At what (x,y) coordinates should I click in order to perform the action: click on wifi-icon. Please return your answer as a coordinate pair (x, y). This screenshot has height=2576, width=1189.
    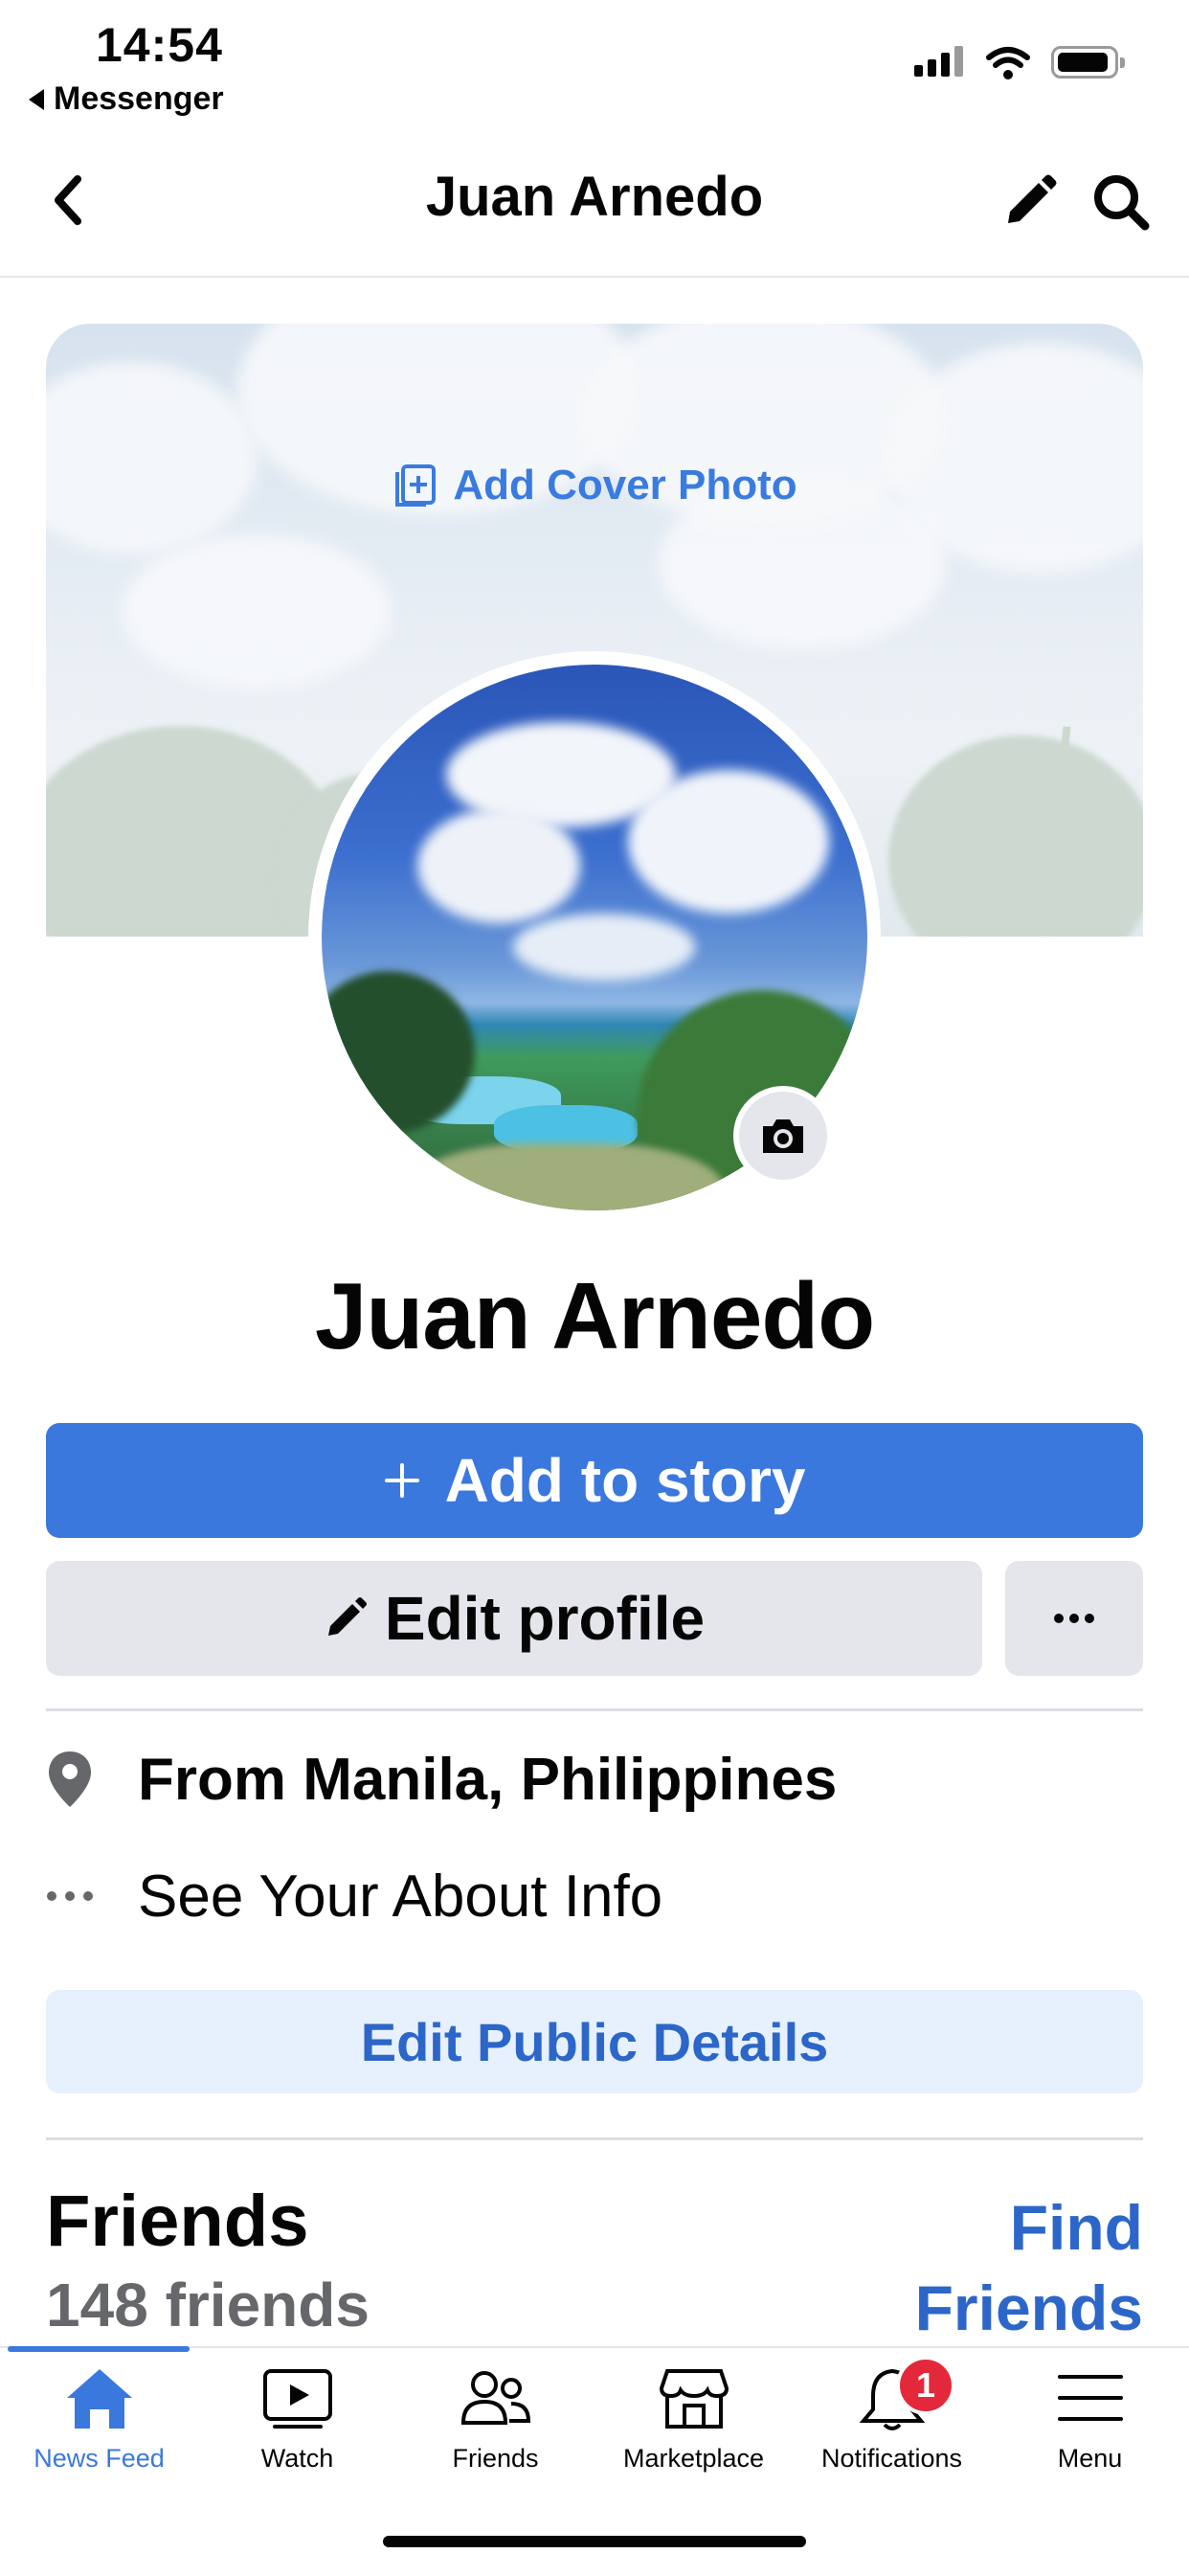
    Looking at the image, I should click on (1008, 63).